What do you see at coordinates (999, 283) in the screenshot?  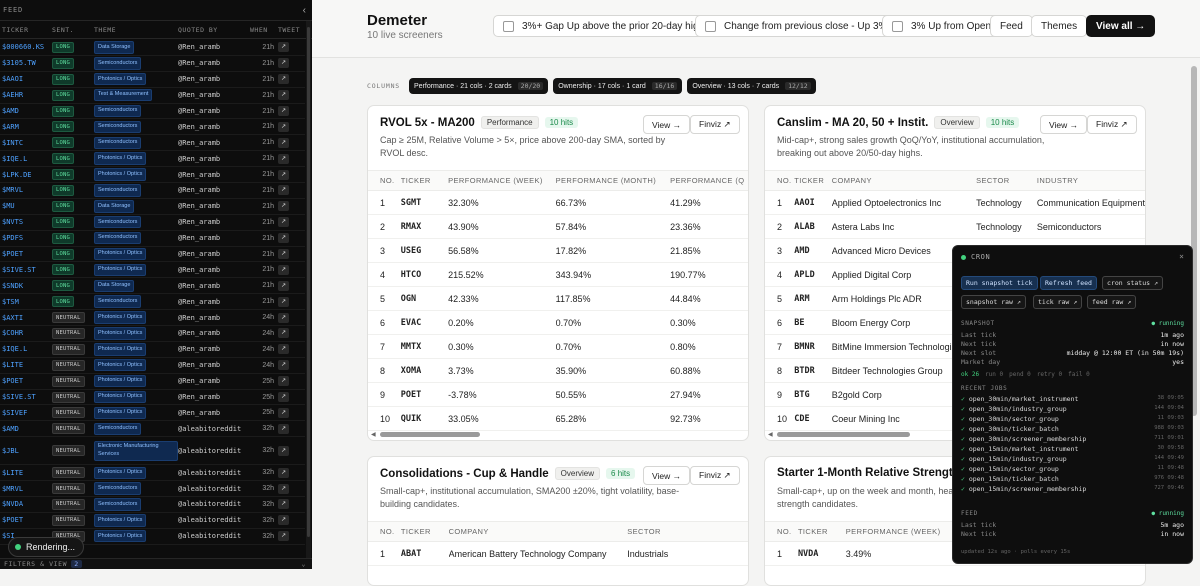 I see `run-snapshot-button: Run snapshot tick` at bounding box center [999, 283].